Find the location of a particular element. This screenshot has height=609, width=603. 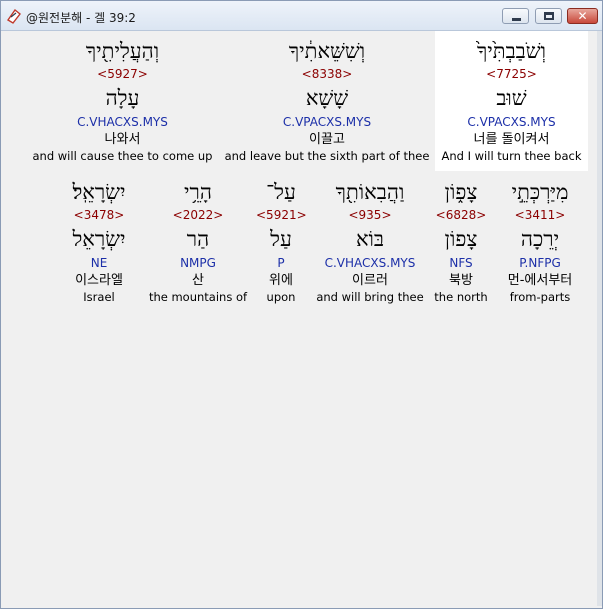

hebrew-lemma: הַר is located at coordinates (198, 239).